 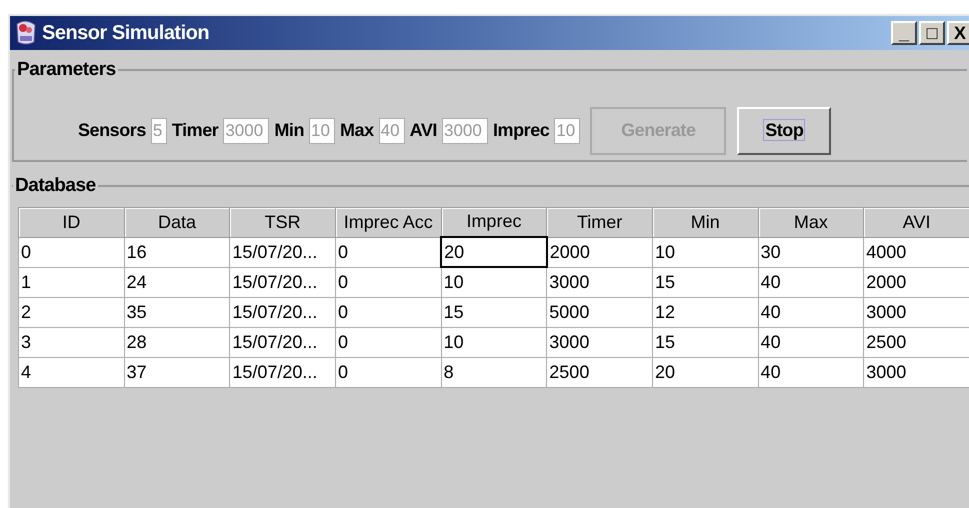 I want to click on column-header: AVI, so click(x=916, y=222).